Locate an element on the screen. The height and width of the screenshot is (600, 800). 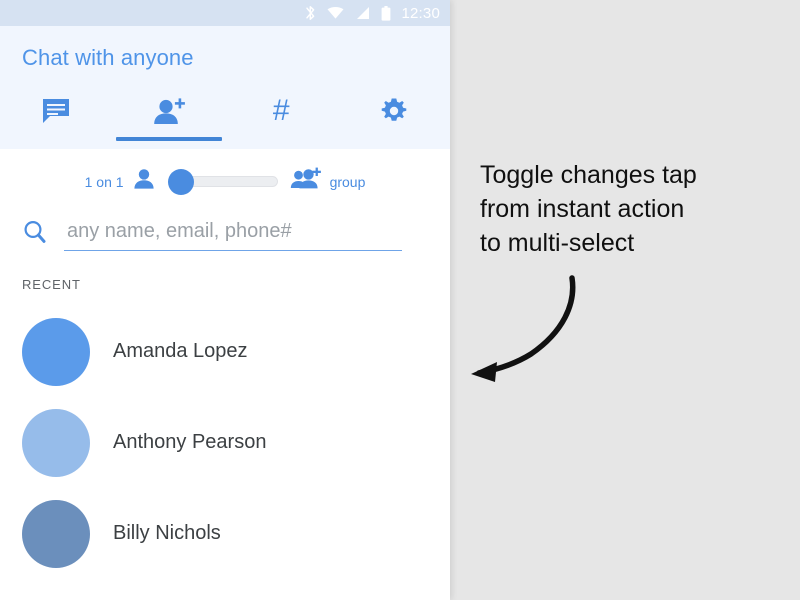
annotation-line-2: from instant action is located at coordinates (582, 209).